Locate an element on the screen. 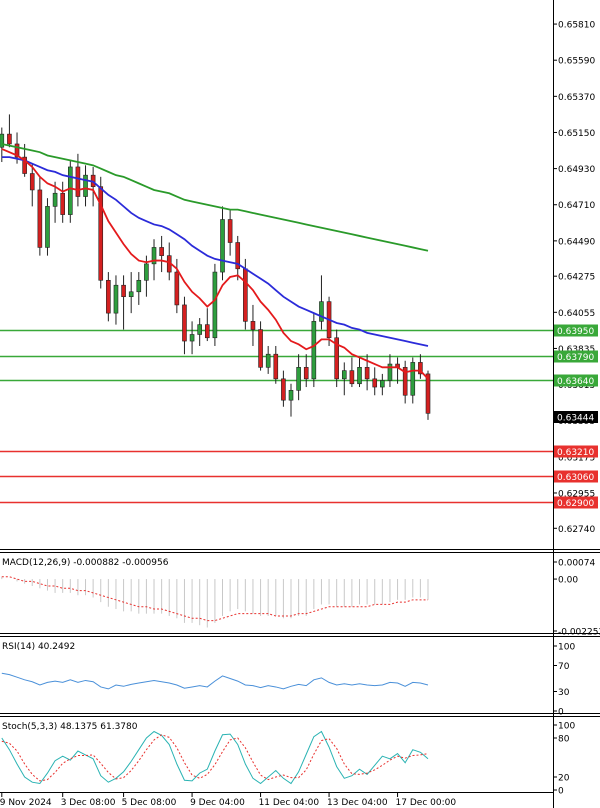 Image resolution: width=600 pixels, height=808 pixels. time-tick-label: 17 Dec 00:00 is located at coordinates (426, 803).